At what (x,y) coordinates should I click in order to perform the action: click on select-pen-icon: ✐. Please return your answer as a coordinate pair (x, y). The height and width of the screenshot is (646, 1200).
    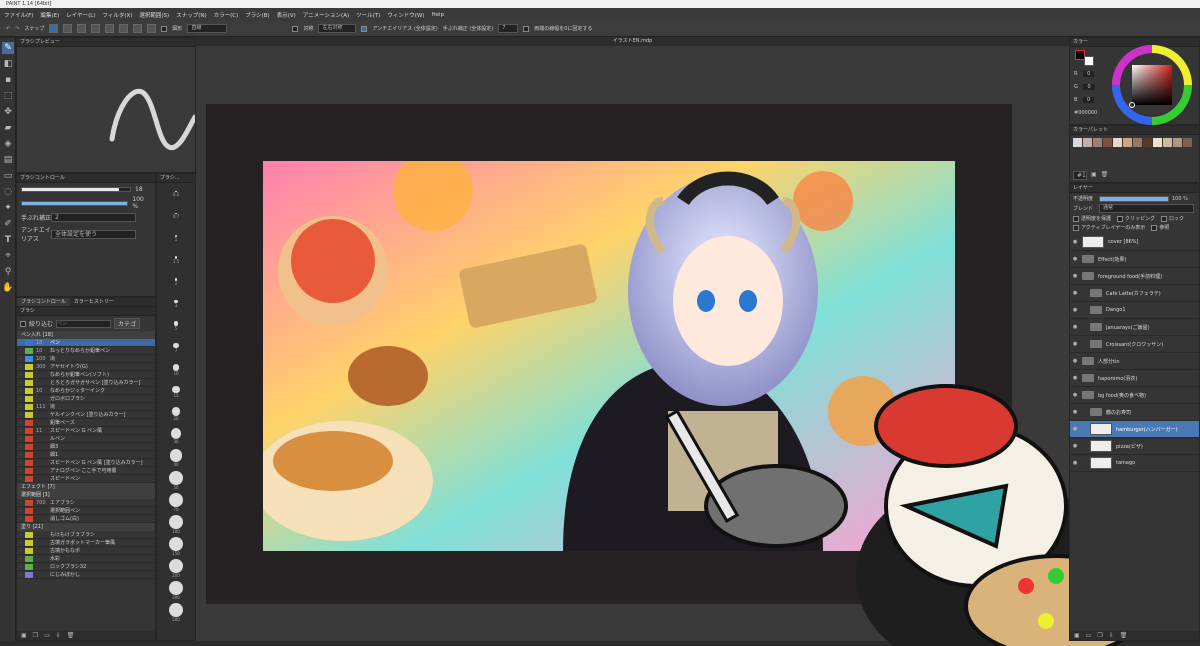
    Looking at the image, I should click on (8, 224).